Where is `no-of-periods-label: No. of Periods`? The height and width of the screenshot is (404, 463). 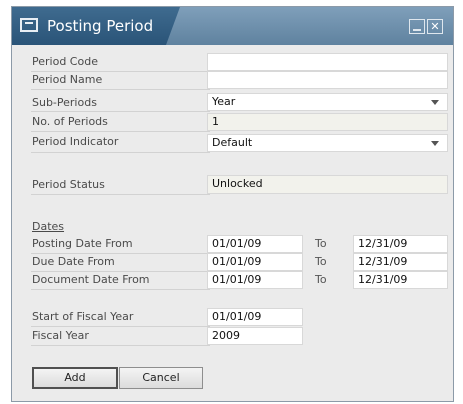
no-of-periods-label: No. of Periods is located at coordinates (70, 121).